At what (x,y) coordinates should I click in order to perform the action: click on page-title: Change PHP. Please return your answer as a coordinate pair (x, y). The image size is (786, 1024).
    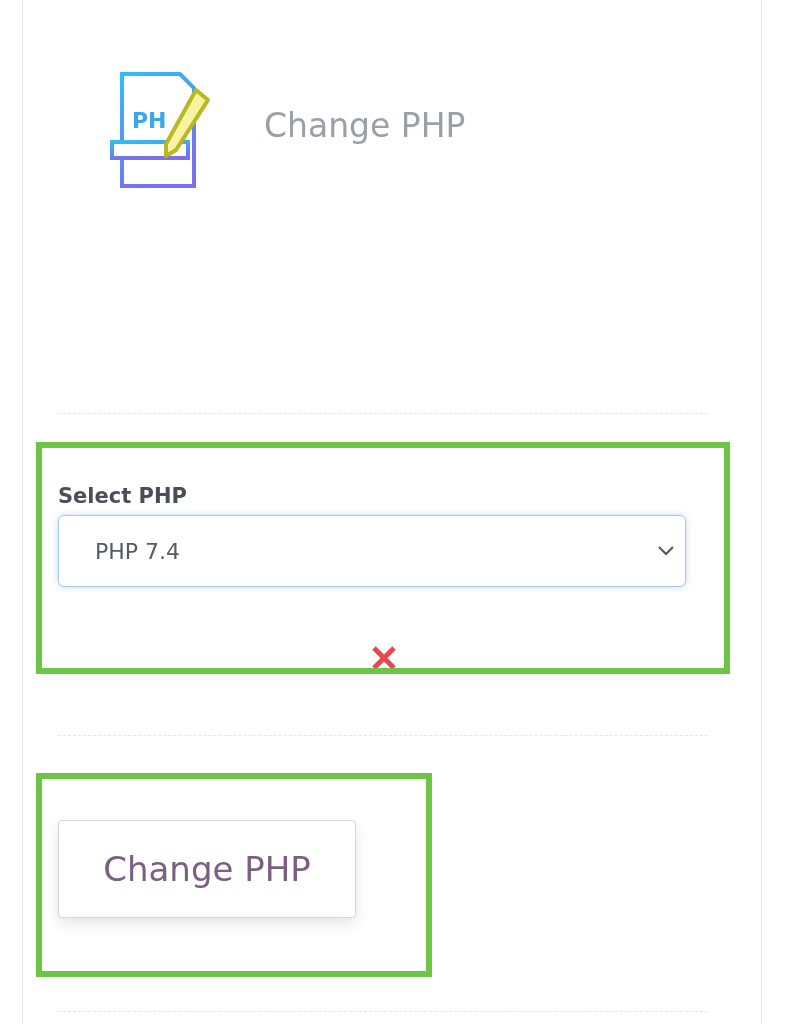
    Looking at the image, I should click on (365, 125).